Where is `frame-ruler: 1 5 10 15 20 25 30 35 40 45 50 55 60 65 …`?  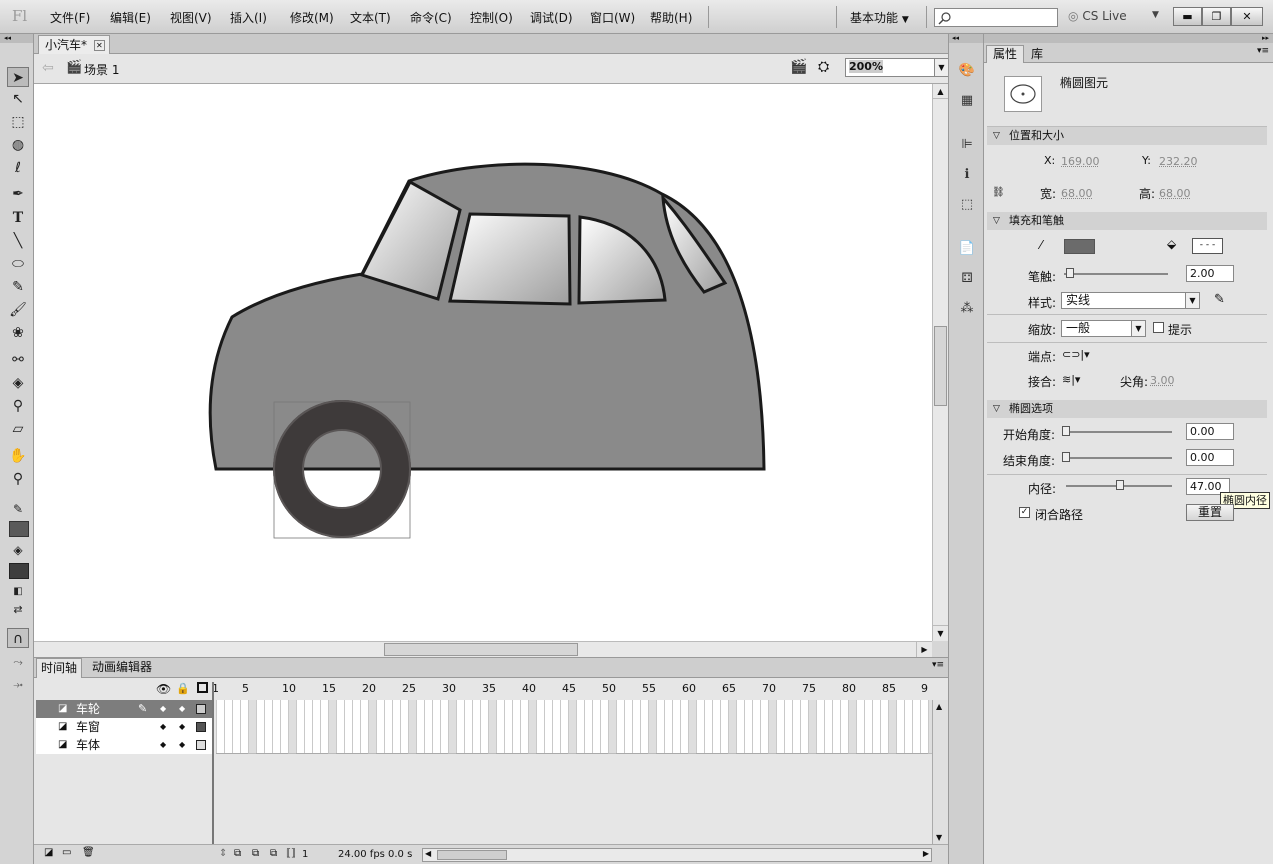 frame-ruler: 1 5 10 15 20 25 30 35 40 45 50 55 60 65 … is located at coordinates (562, 689).